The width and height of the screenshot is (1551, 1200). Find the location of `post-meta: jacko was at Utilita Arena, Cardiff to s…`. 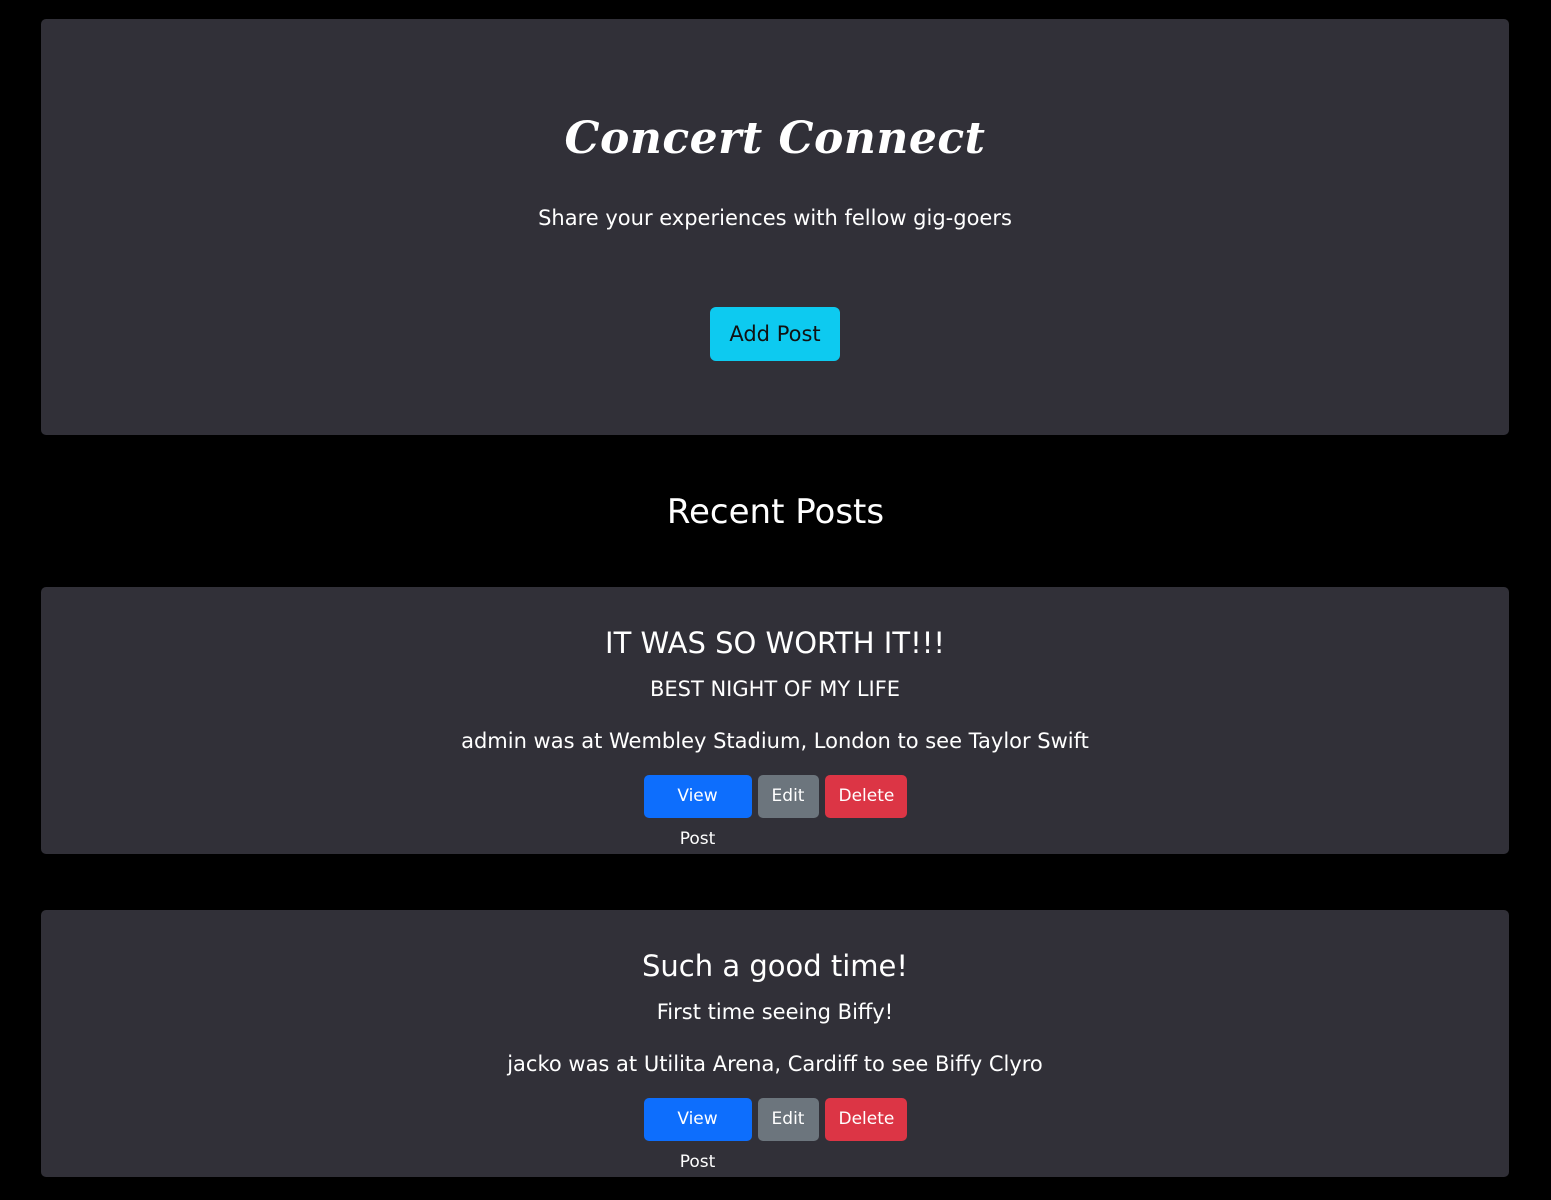

post-meta: jacko was at Utilita Arena, Cardiff to s… is located at coordinates (775, 1064).